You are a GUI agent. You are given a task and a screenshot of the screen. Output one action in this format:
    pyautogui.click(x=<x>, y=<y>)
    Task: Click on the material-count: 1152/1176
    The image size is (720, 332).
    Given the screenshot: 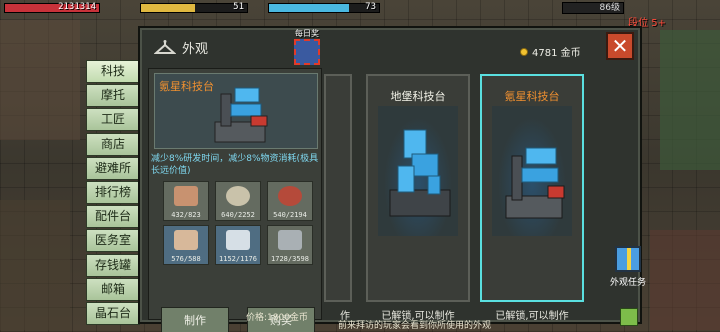 What is the action you would take?
    pyautogui.click(x=238, y=259)
    